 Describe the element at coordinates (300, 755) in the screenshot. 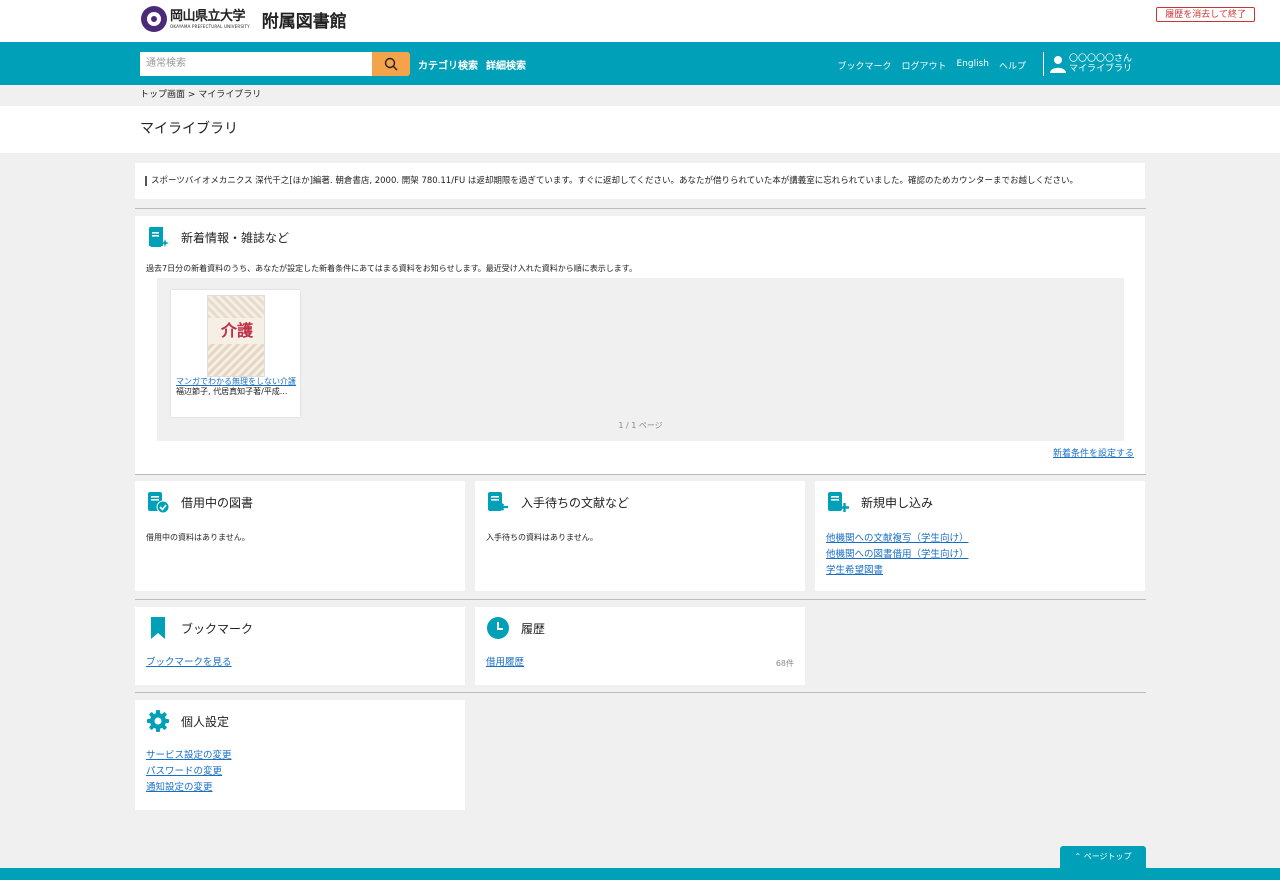

I see `personal-settings-section: 個人設定 サービス設定の変更 パスワードの変更 通知設定の変更` at that location.